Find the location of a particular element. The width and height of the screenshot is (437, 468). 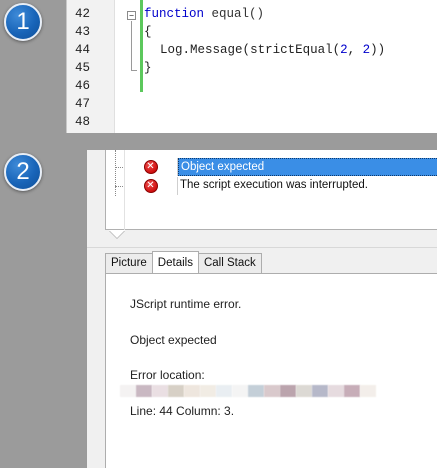

collapse-toggle-icon: − is located at coordinates (131, 15).